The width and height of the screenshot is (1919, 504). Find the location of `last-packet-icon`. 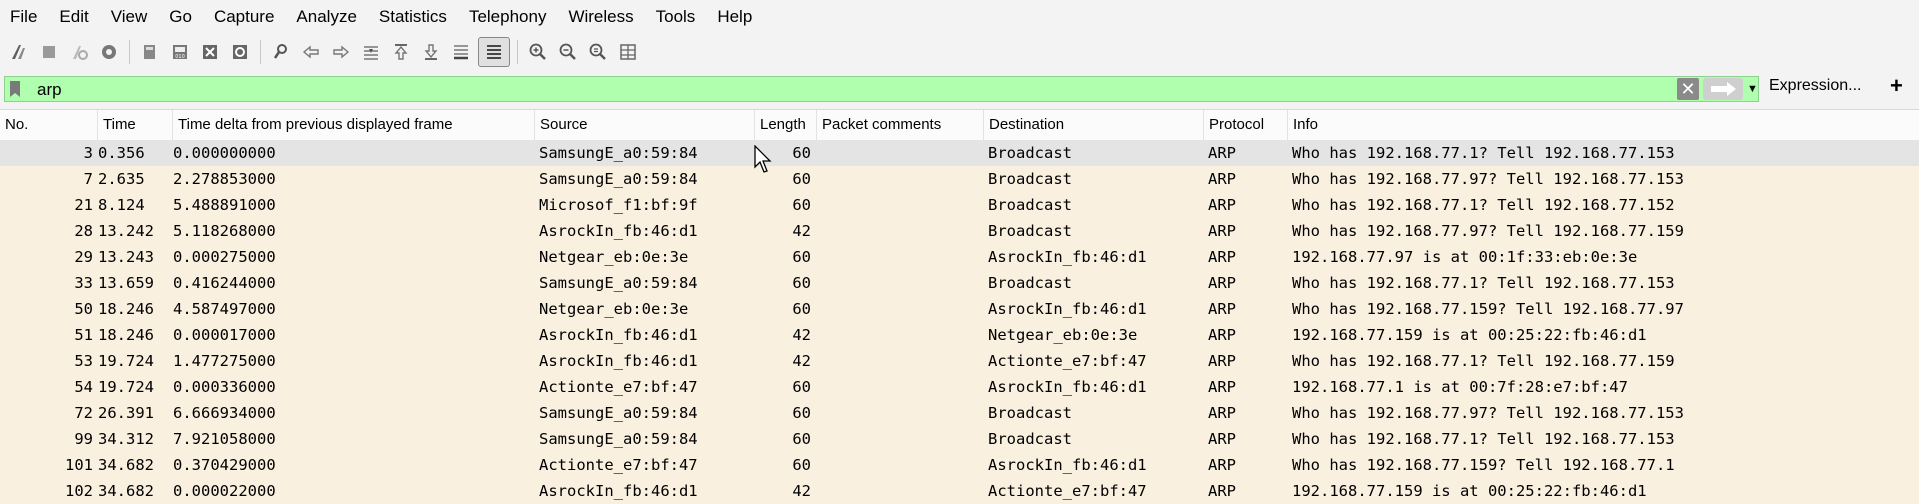

last-packet-icon is located at coordinates (431, 52).